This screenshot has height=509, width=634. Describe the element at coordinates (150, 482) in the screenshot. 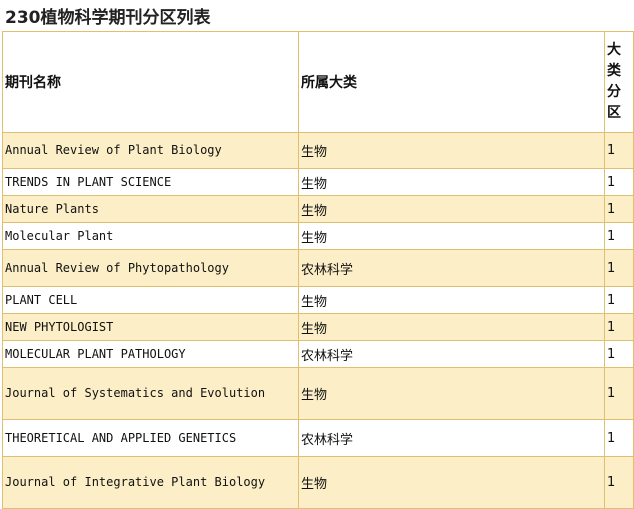

I see `journal-name-cell: Journal of Integrative Plant Biology` at that location.